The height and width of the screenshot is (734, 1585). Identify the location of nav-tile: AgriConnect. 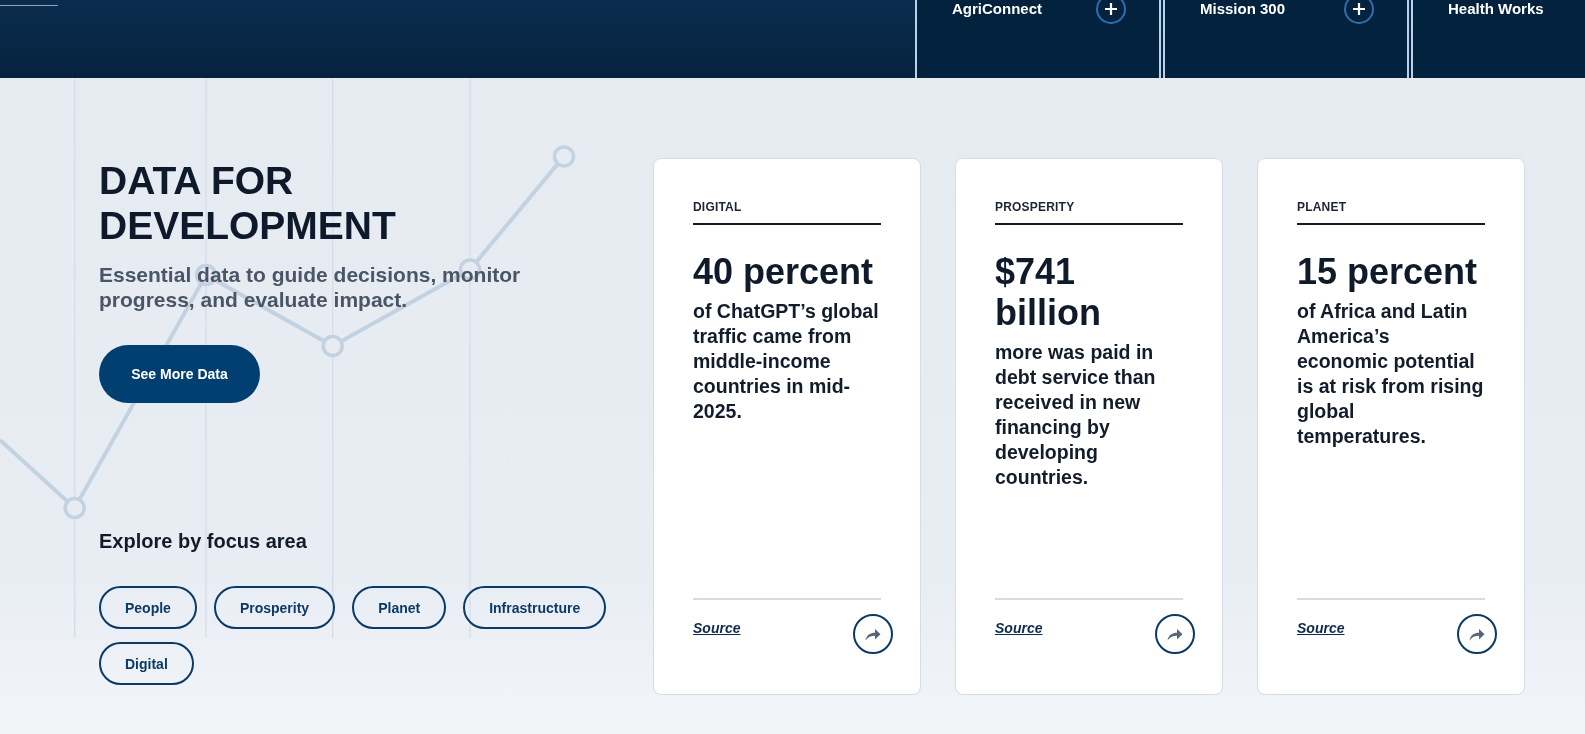
(1038, 39).